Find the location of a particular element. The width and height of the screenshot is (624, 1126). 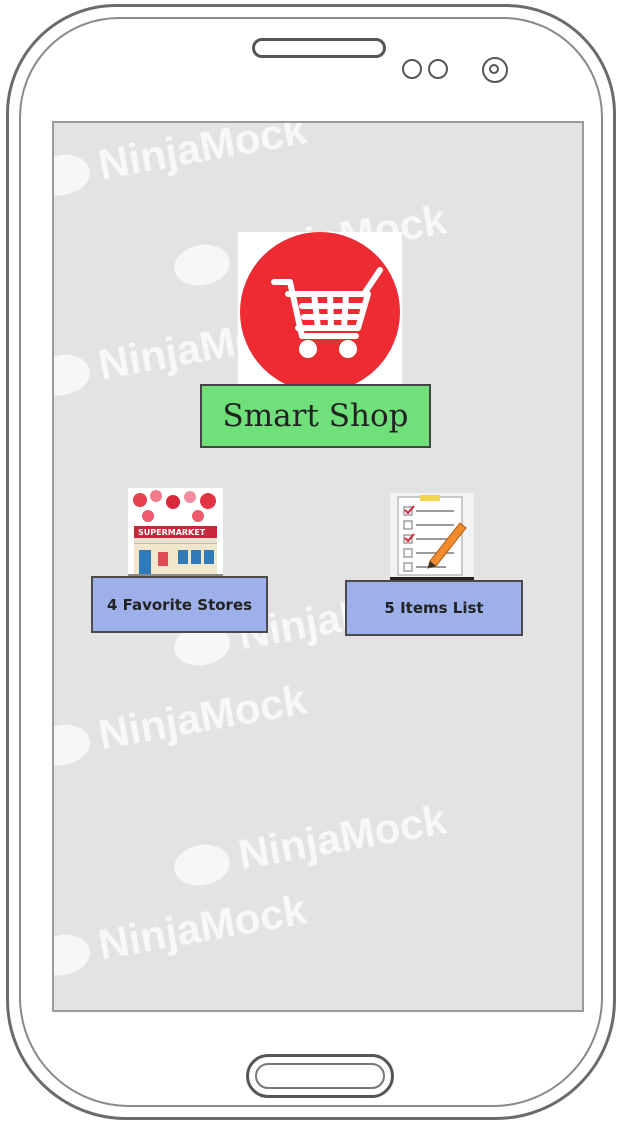

app-title: Smart Shop is located at coordinates (315, 416).